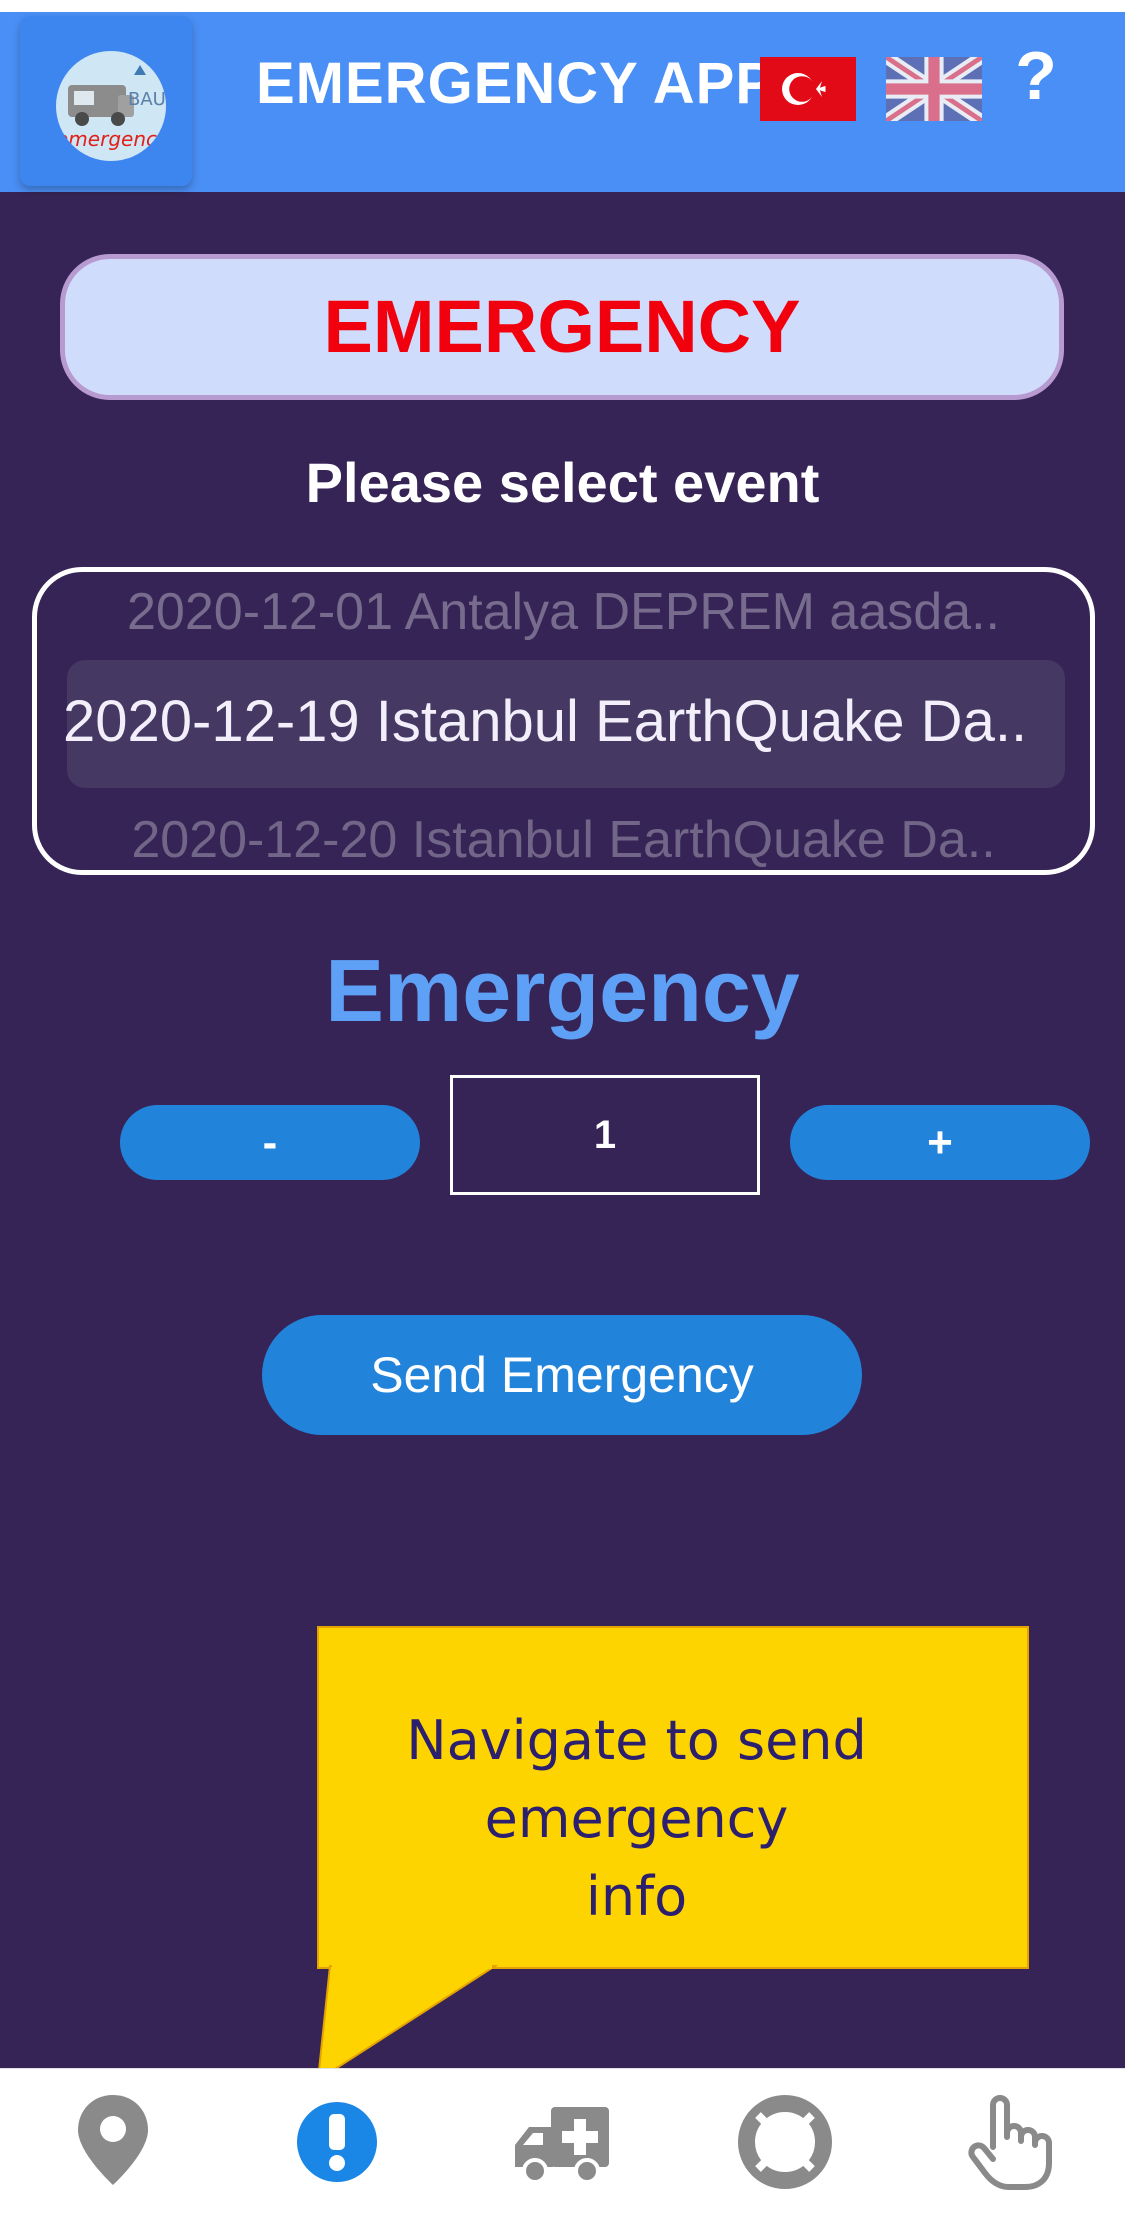 The image size is (1125, 2217). Describe the element at coordinates (1036, 76) in the screenshot. I see `help-button: ?` at that location.